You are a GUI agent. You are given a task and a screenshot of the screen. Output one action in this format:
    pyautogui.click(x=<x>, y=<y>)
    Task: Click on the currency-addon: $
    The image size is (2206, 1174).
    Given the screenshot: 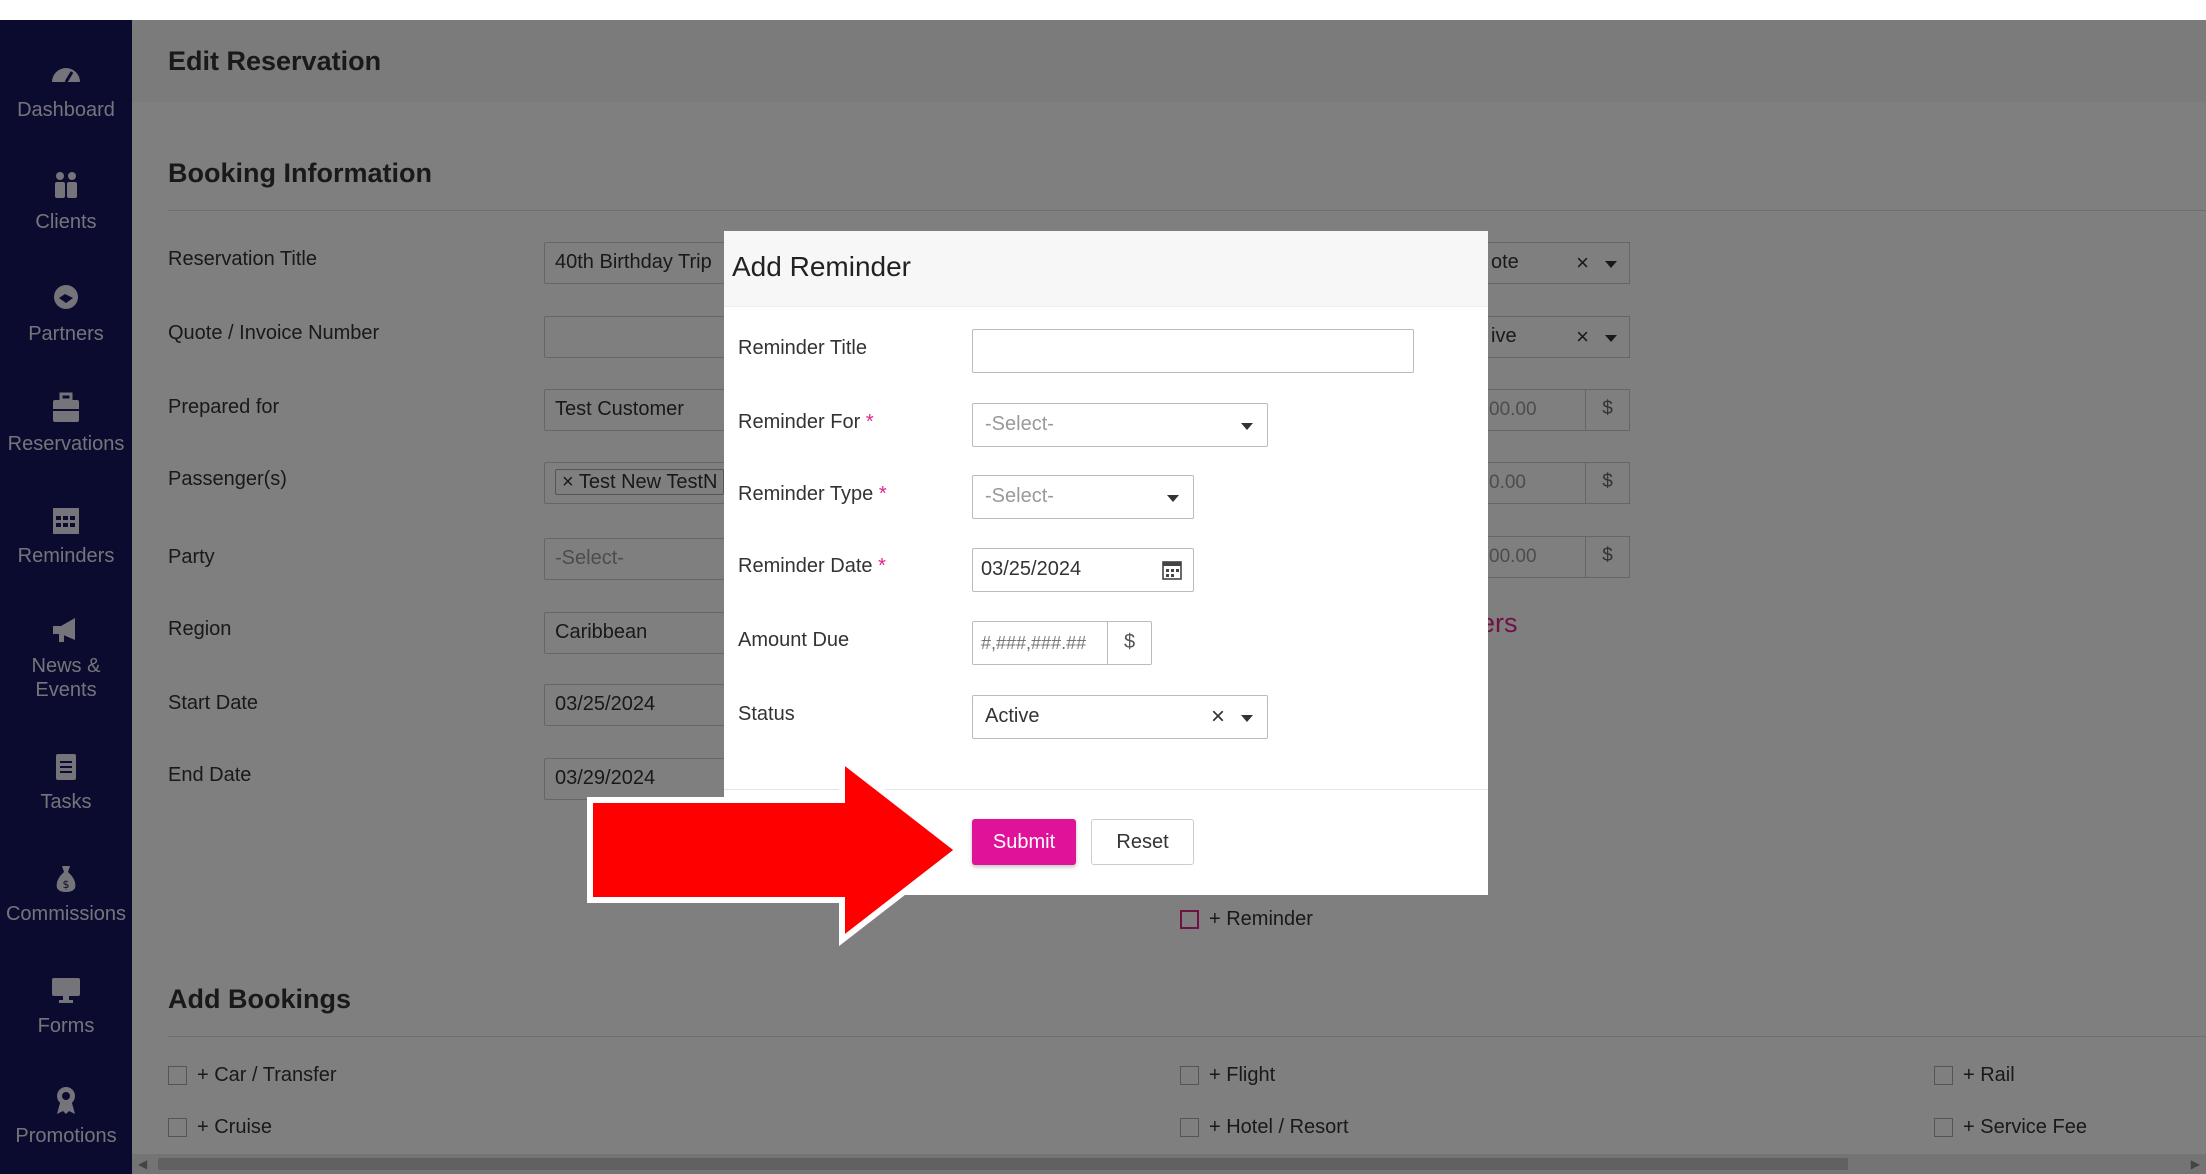 What is the action you would take?
    pyautogui.click(x=1129, y=643)
    